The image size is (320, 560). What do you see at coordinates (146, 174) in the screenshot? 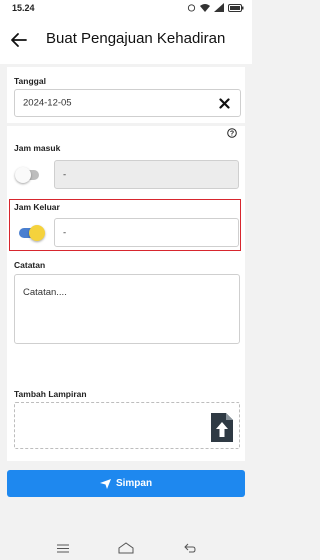
I see `jam-masuk-field: -` at bounding box center [146, 174].